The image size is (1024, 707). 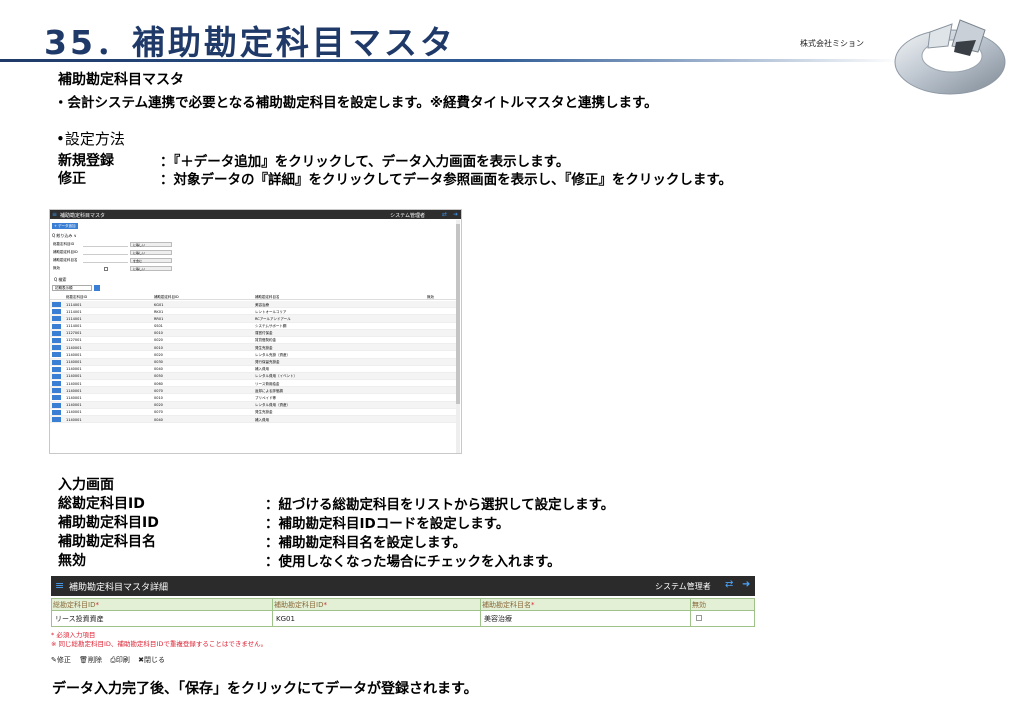 What do you see at coordinates (105, 260) in the screenshot?
I see `filter-input-subname` at bounding box center [105, 260].